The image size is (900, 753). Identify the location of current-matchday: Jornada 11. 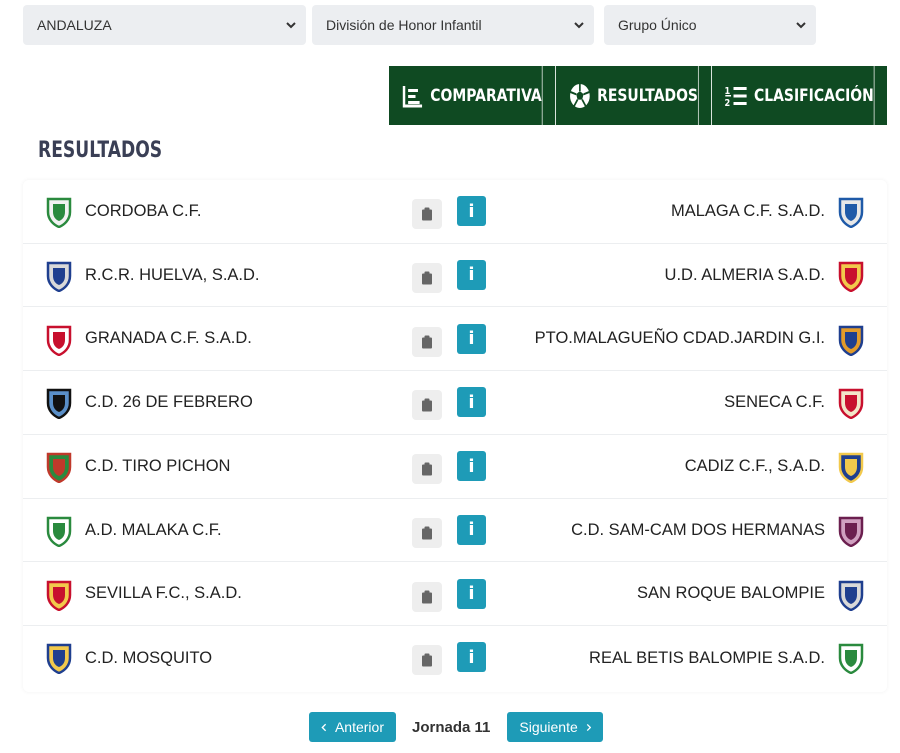
(451, 727).